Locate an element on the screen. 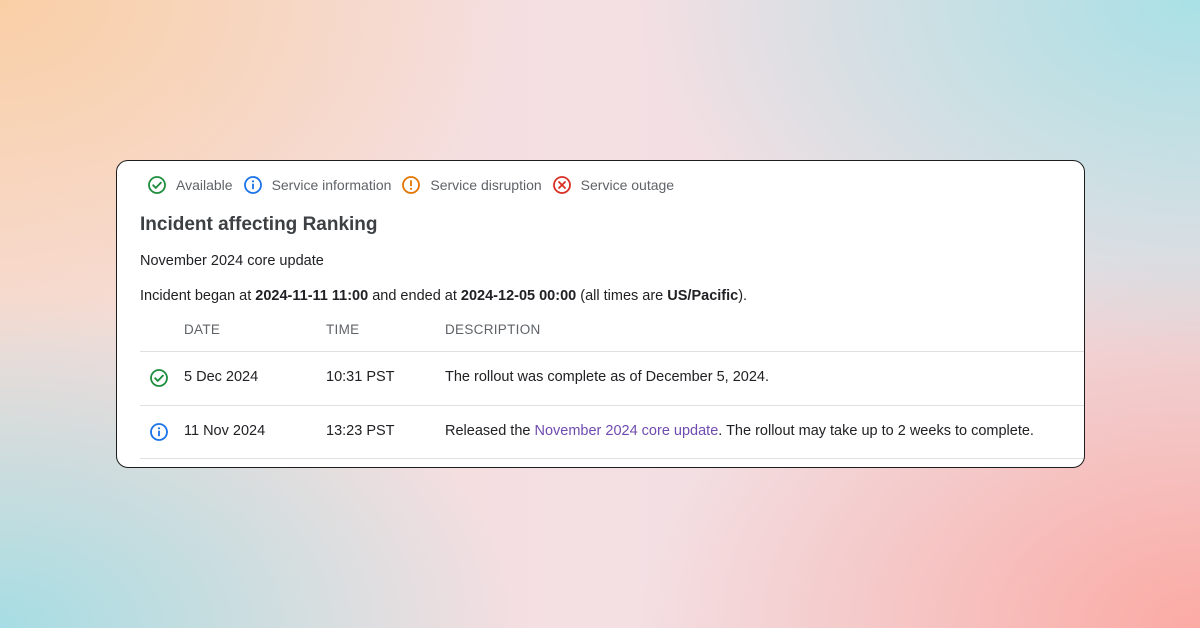  warning-circle-icon is located at coordinates (411, 185).